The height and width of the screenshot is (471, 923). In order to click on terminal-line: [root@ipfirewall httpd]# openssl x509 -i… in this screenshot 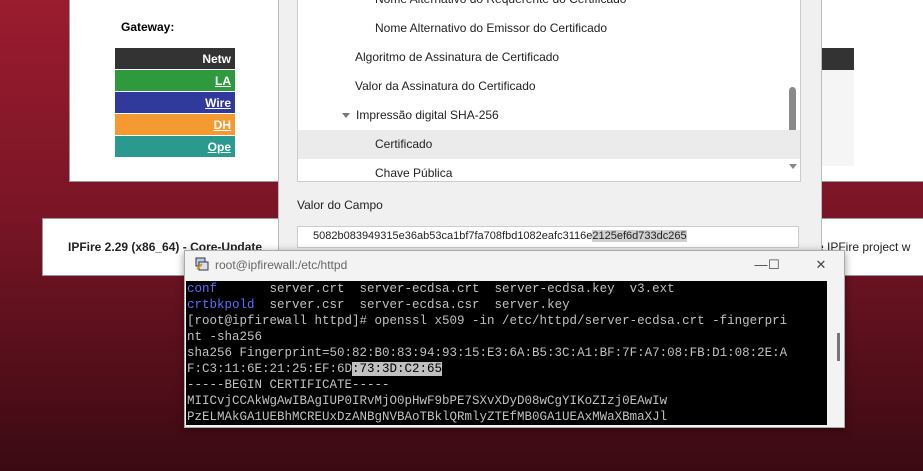, I will do `click(506, 321)`.